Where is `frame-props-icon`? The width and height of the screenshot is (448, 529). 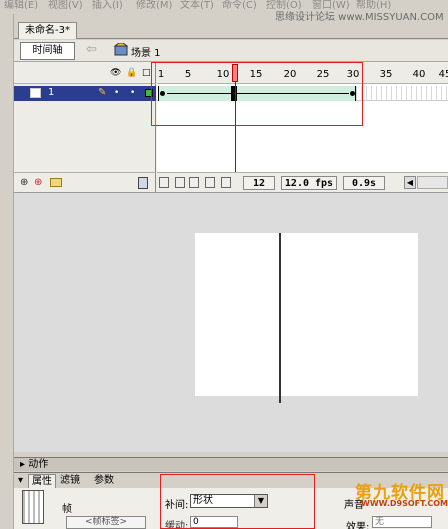
frame-props-icon is located at coordinates (33, 507).